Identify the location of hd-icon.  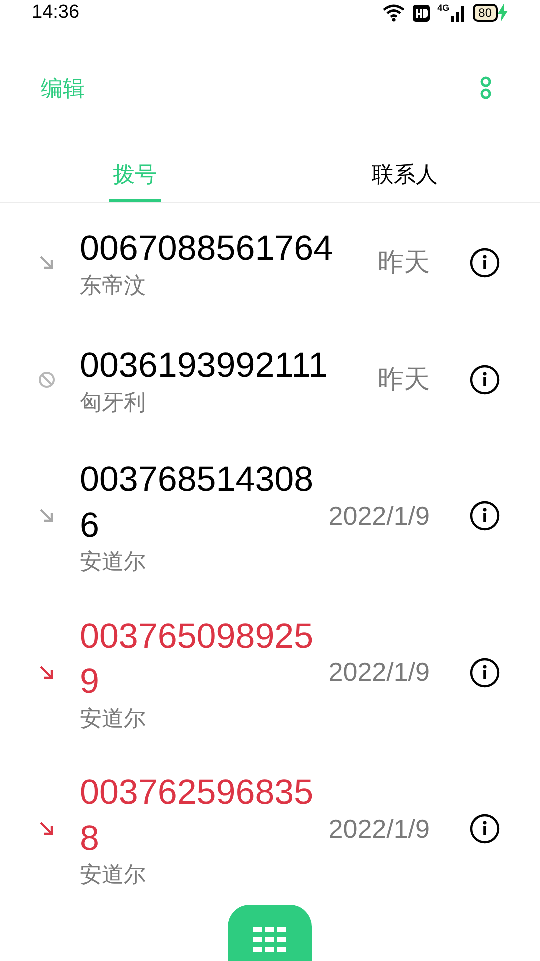
(421, 13).